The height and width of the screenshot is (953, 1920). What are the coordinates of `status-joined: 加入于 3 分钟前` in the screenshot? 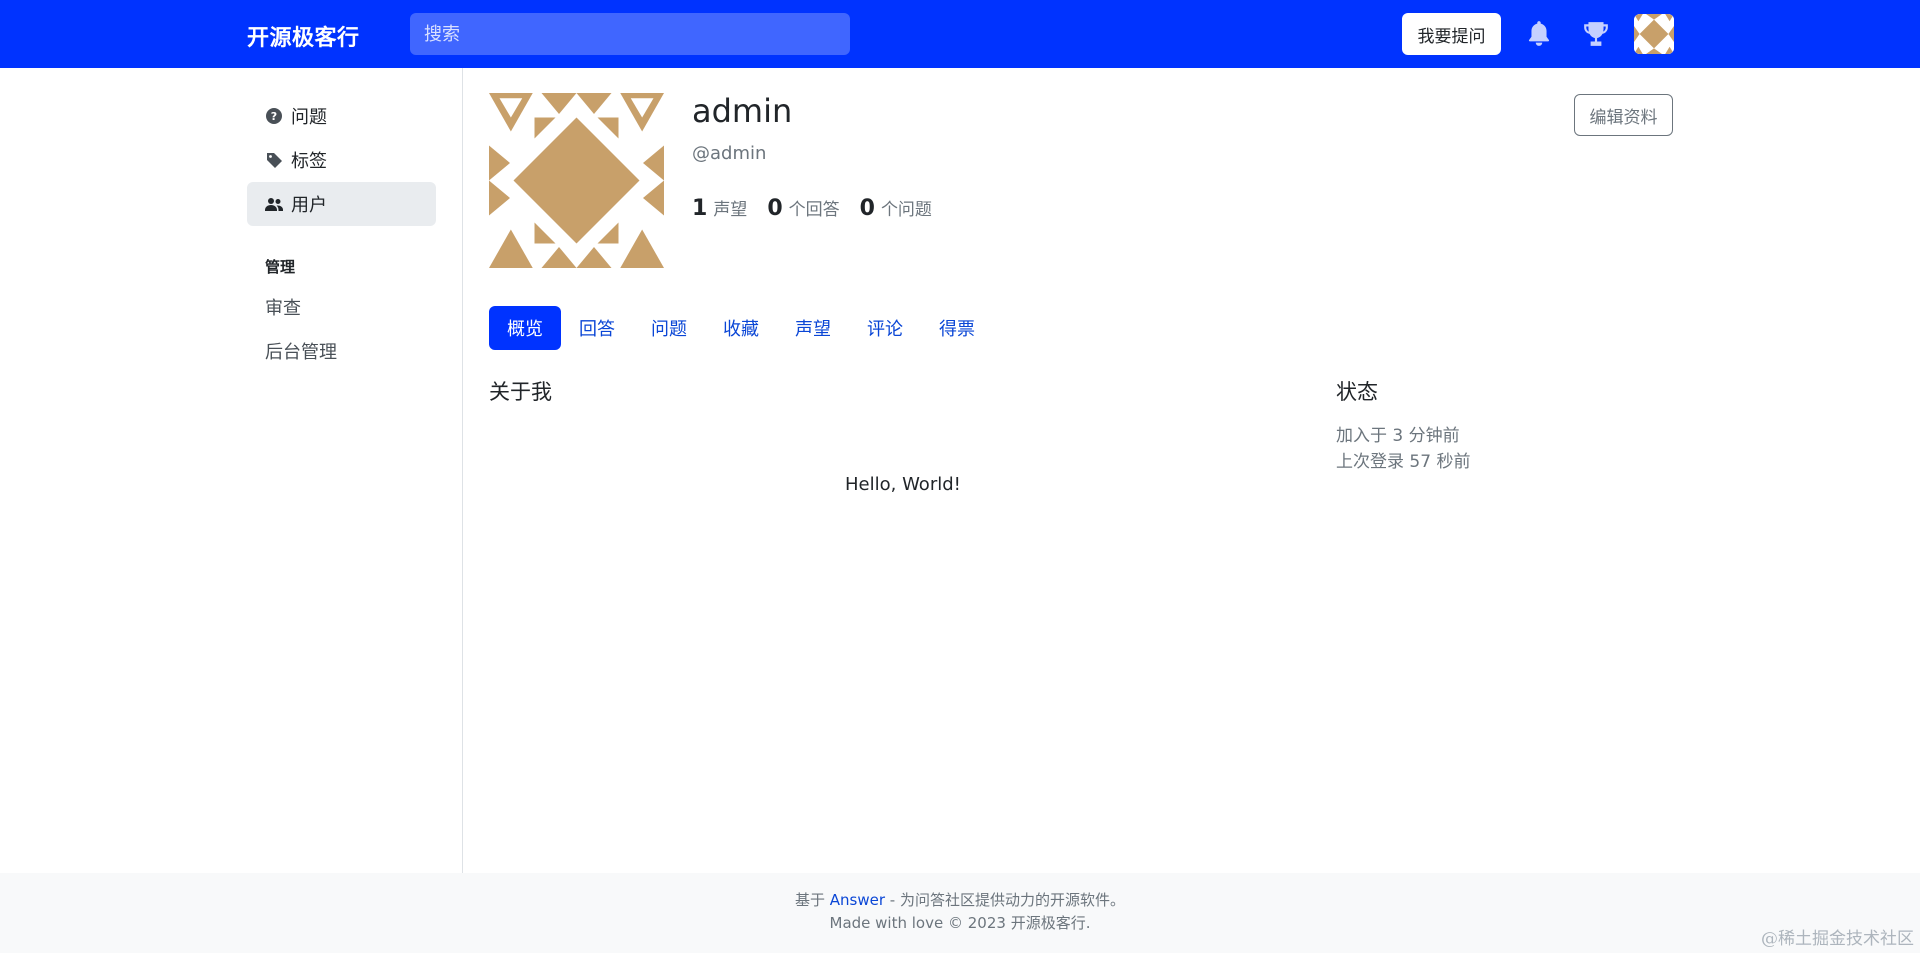 It's located at (1398, 436).